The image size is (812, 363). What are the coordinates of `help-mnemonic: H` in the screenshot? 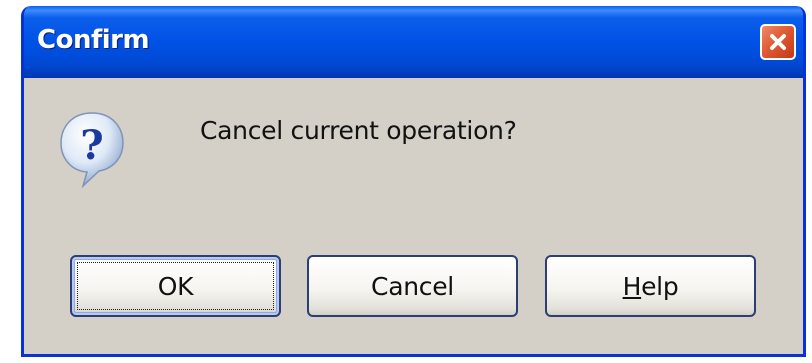 It's located at (632, 286).